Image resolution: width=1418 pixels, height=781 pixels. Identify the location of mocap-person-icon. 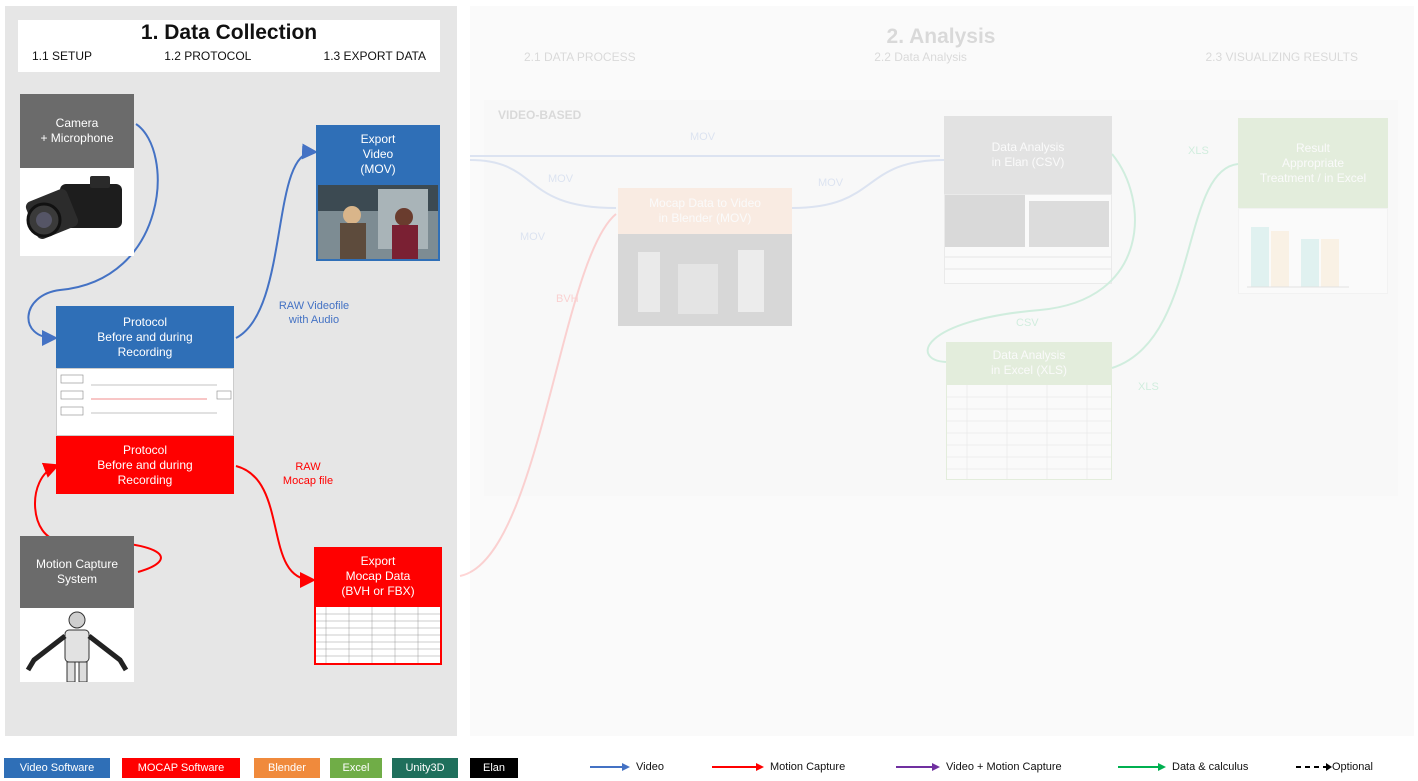
(77, 646).